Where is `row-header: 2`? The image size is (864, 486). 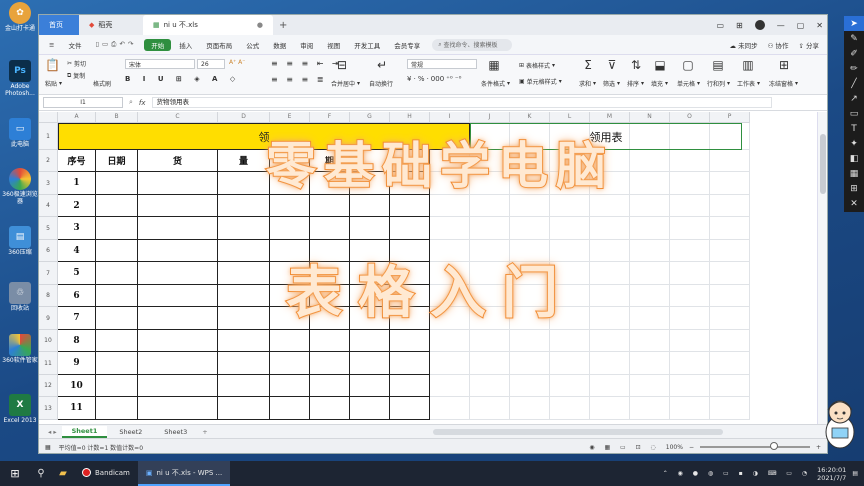
row-header: 2 is located at coordinates (48, 161).